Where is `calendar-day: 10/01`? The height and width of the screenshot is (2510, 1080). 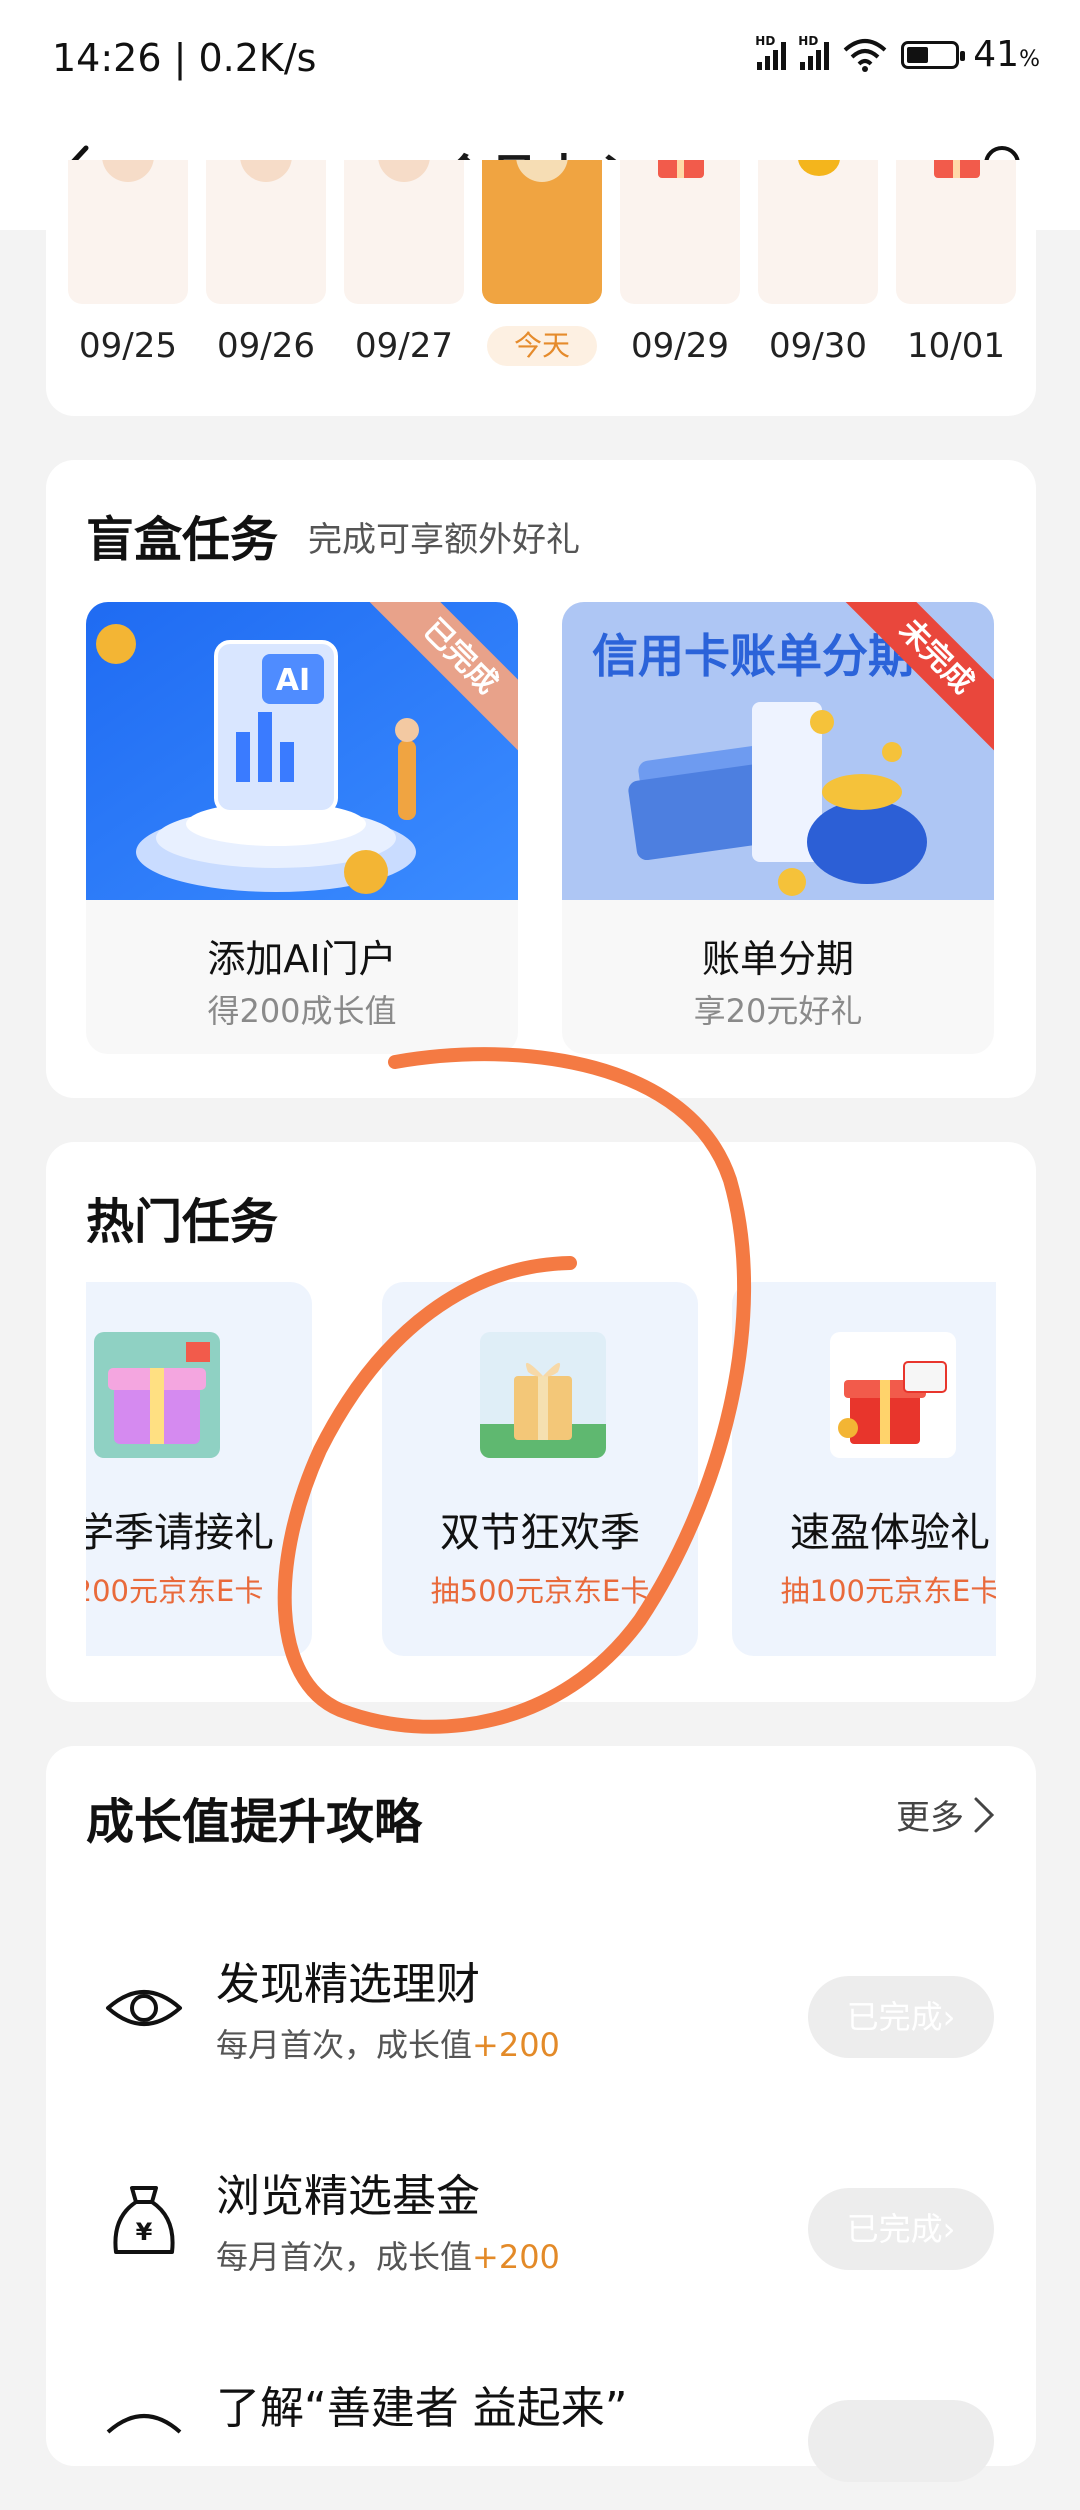 calendar-day: 10/01 is located at coordinates (956, 263).